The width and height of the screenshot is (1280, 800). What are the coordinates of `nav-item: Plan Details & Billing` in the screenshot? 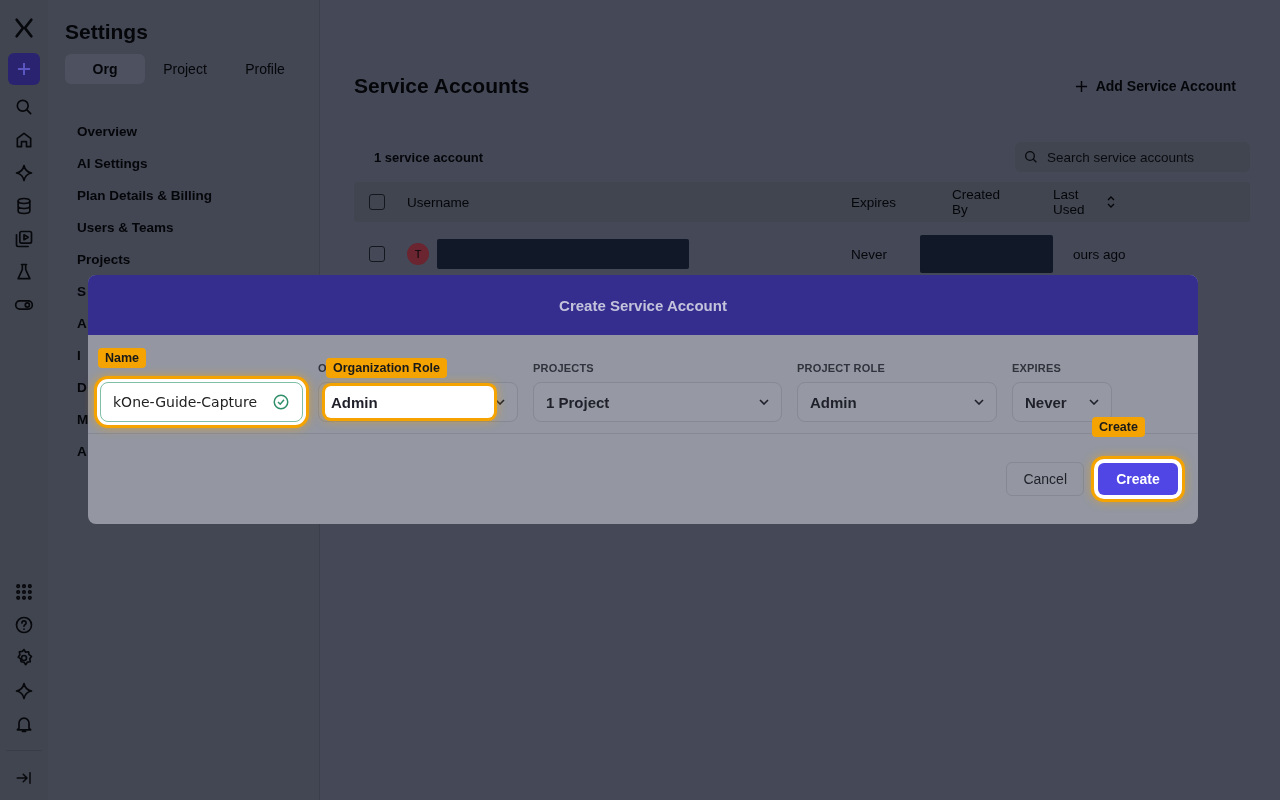 It's located at (145, 196).